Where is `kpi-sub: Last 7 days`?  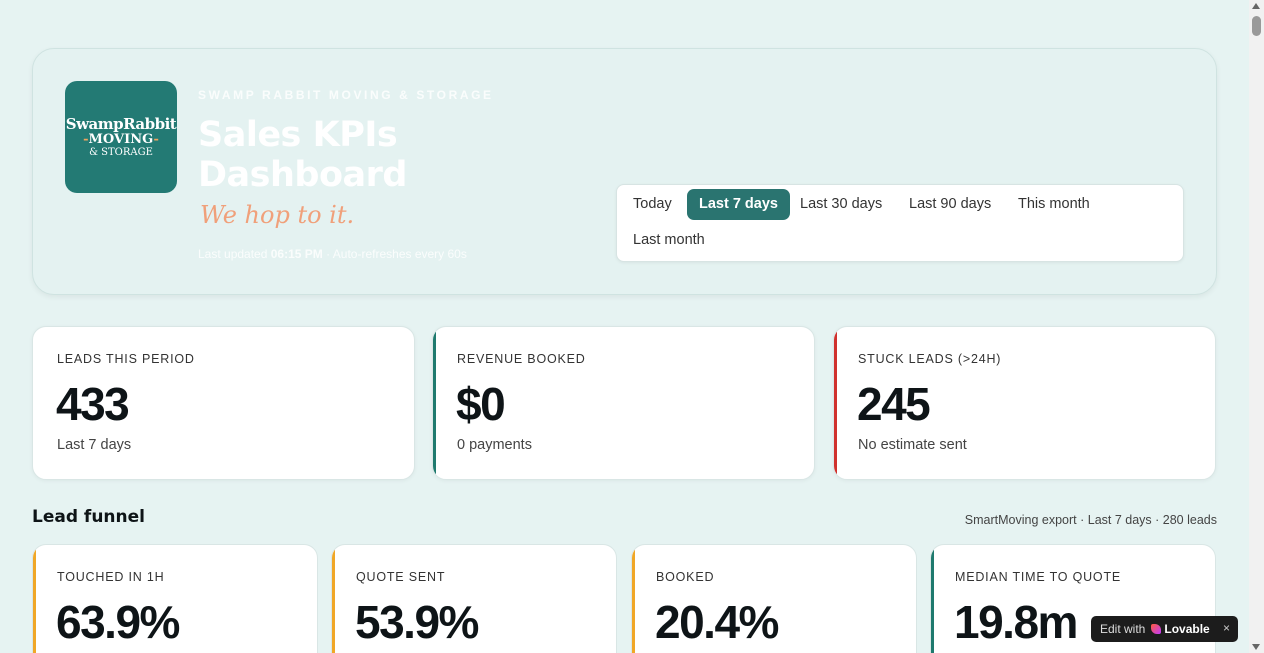
kpi-sub: Last 7 days is located at coordinates (94, 445).